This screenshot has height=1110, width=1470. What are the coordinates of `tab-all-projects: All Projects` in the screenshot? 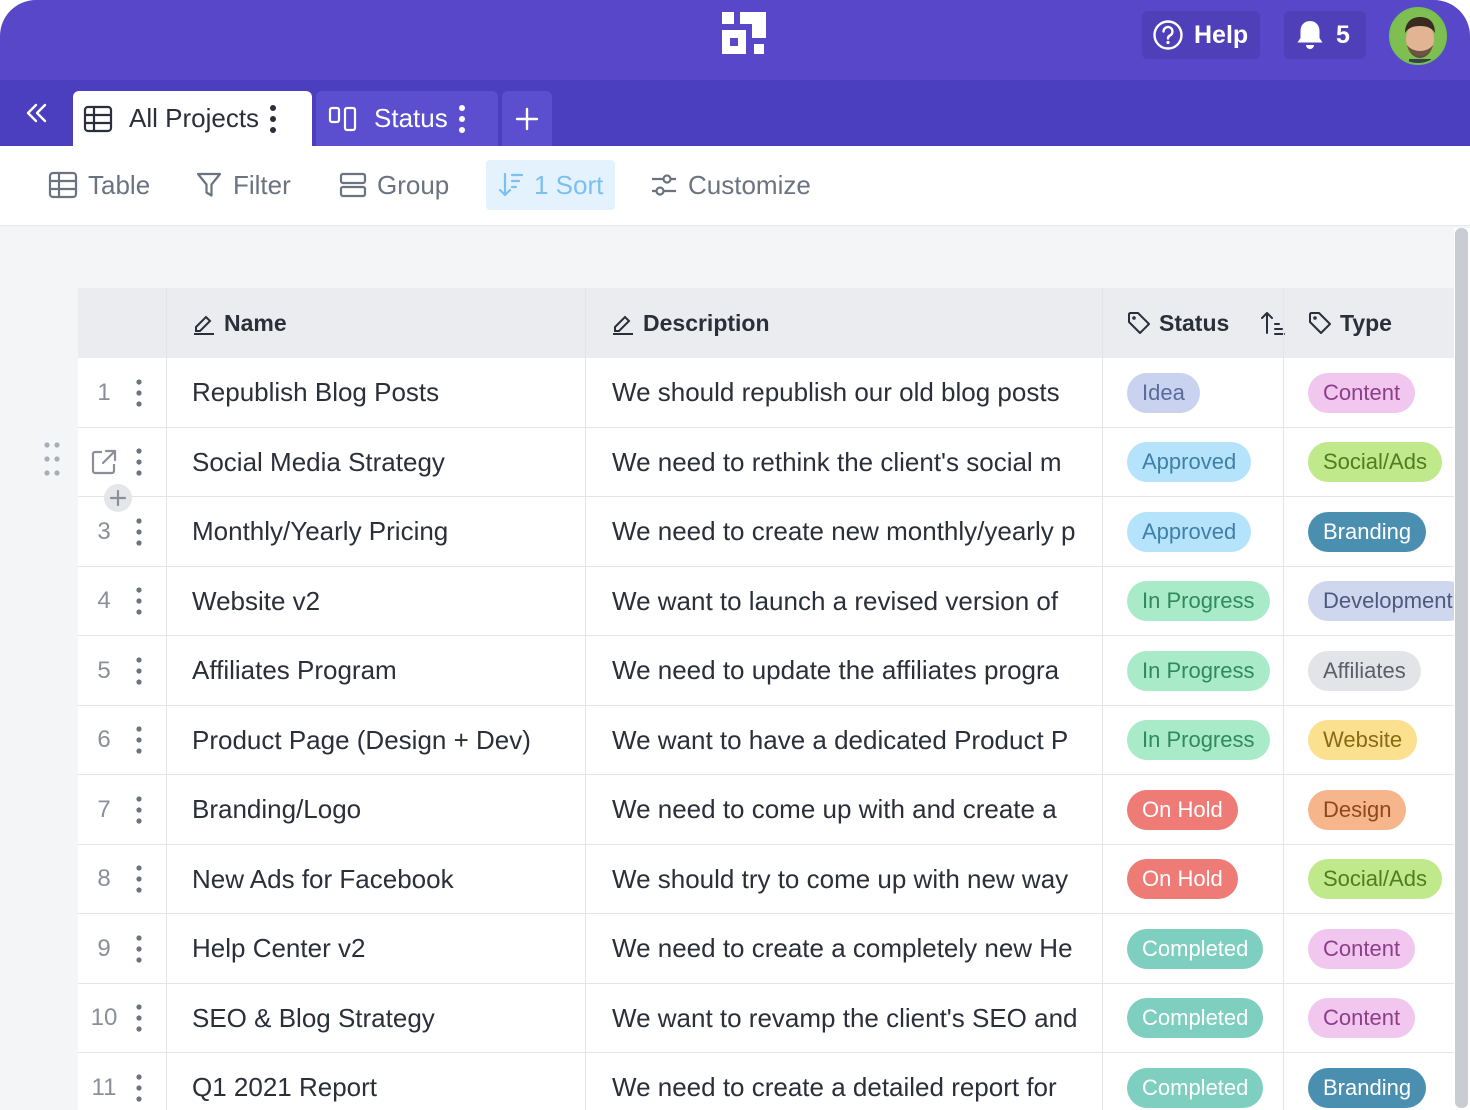 It's located at (192, 118).